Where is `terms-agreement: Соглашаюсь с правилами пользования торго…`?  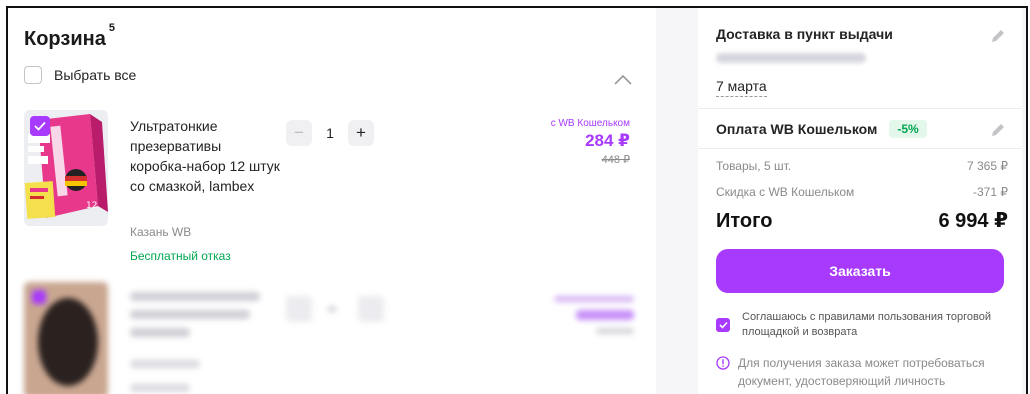
terms-agreement: Соглашаюсь с правилами пользования торго… is located at coordinates (862, 325).